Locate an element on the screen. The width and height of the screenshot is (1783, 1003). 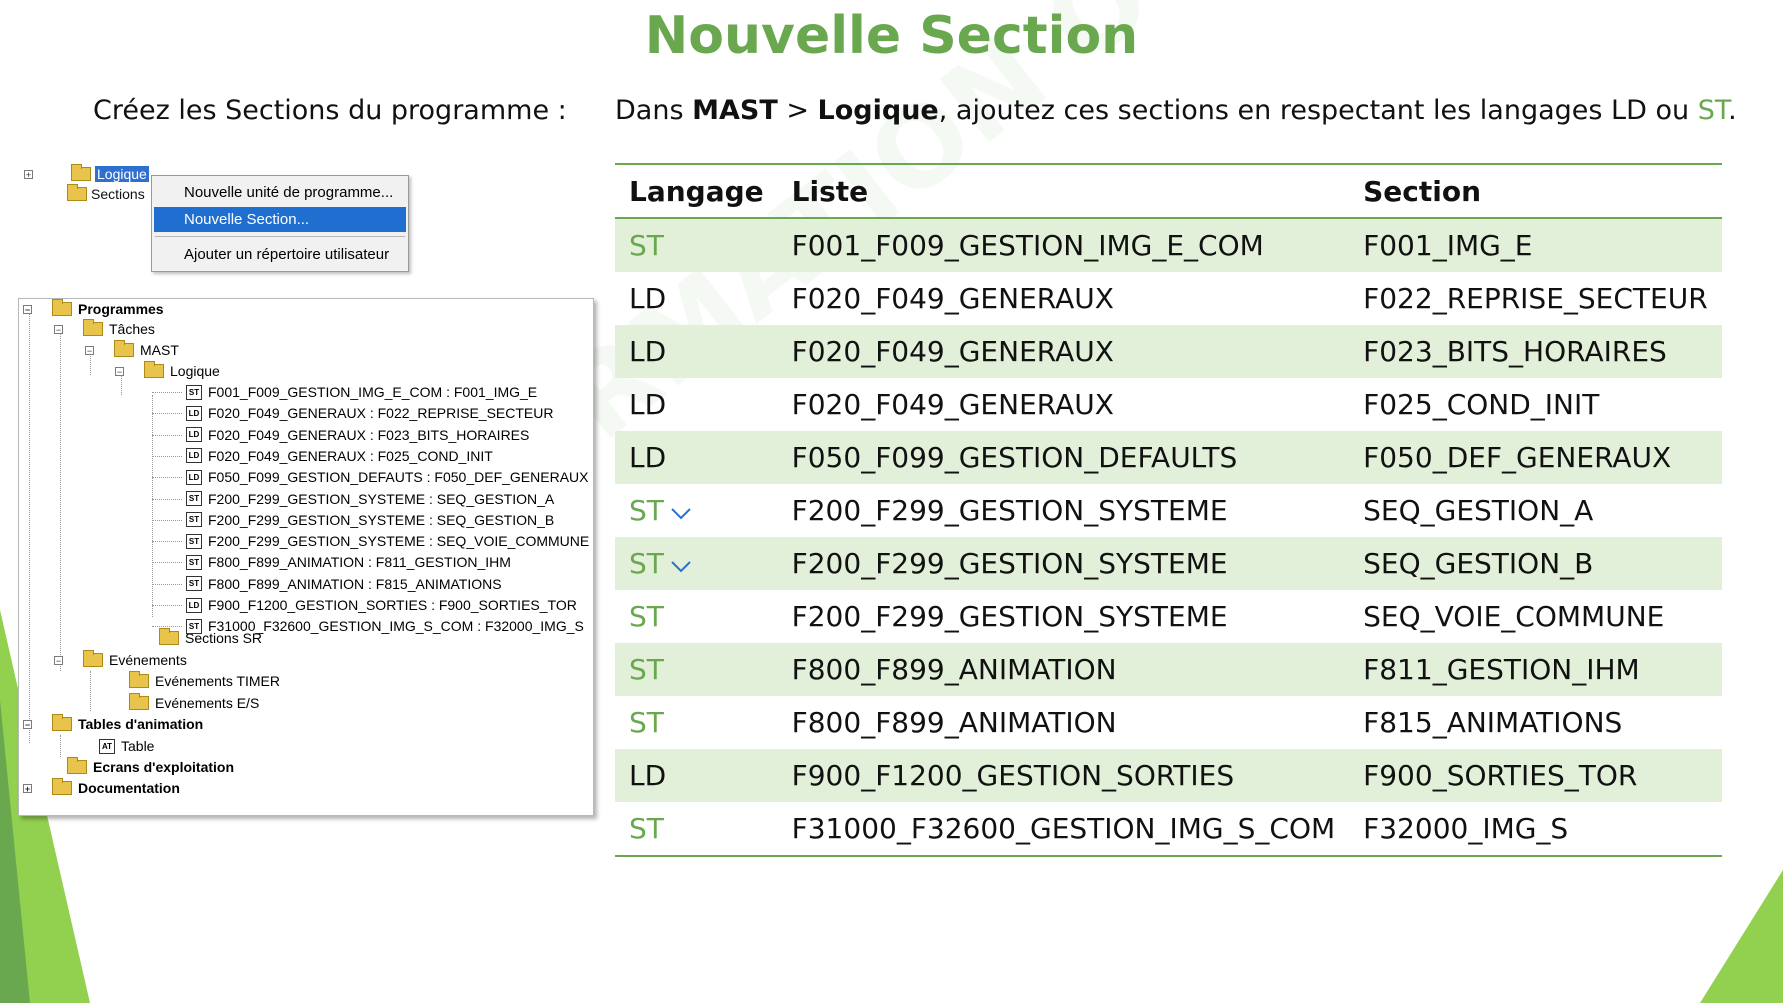
table-header-row: Langage Liste Section is located at coordinates (1168, 191).